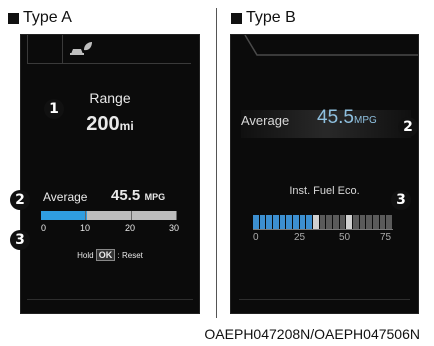 The image size is (434, 346). What do you see at coordinates (20, 240) in the screenshot?
I see `badge-3-type-a: 3` at bounding box center [20, 240].